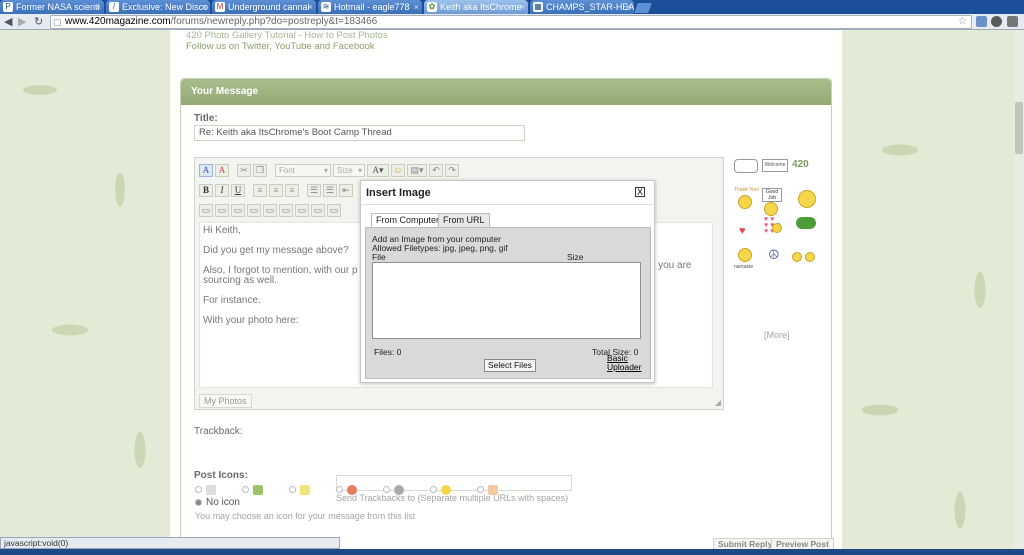 This screenshot has height=555, width=1024. I want to click on outdent-icon: ⇤, so click(346, 190).